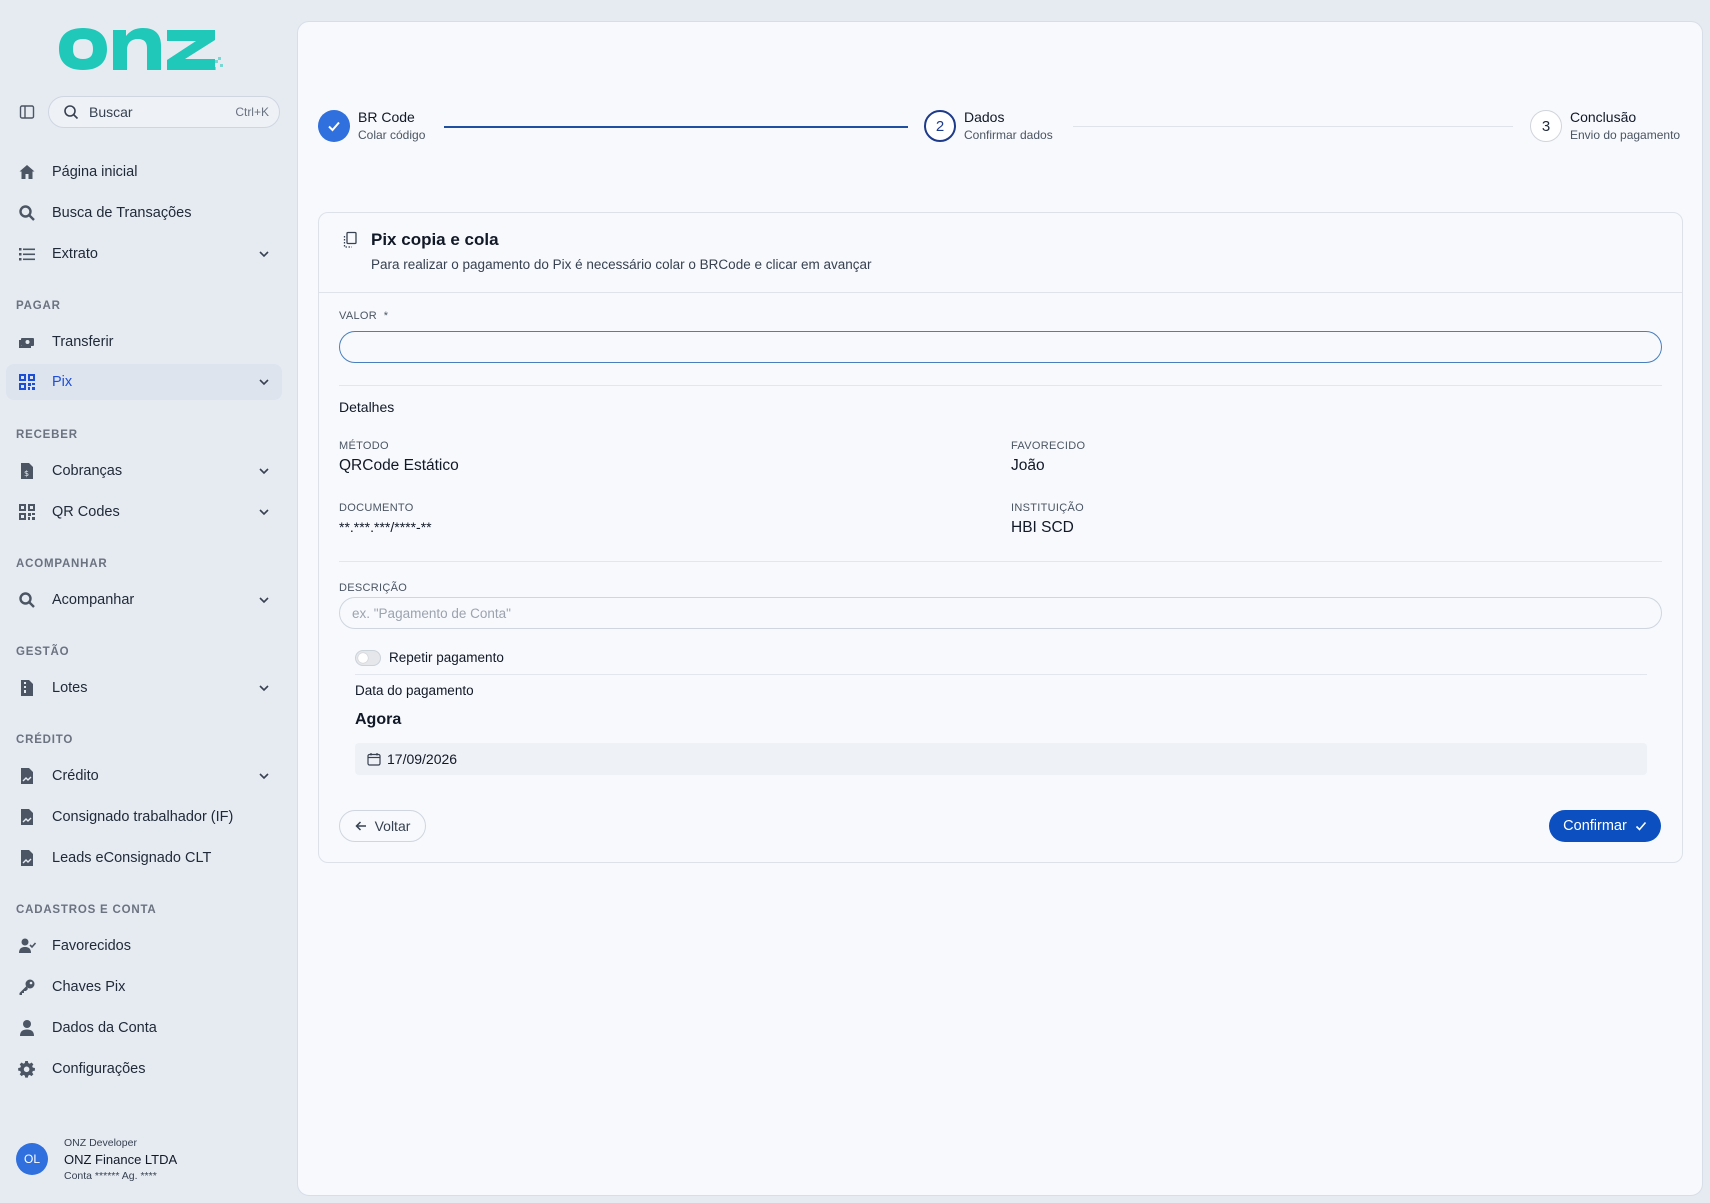 Image resolution: width=1710 pixels, height=1203 pixels. Describe the element at coordinates (364, 446) in the screenshot. I see `metodo-label: MÉTODO` at that location.